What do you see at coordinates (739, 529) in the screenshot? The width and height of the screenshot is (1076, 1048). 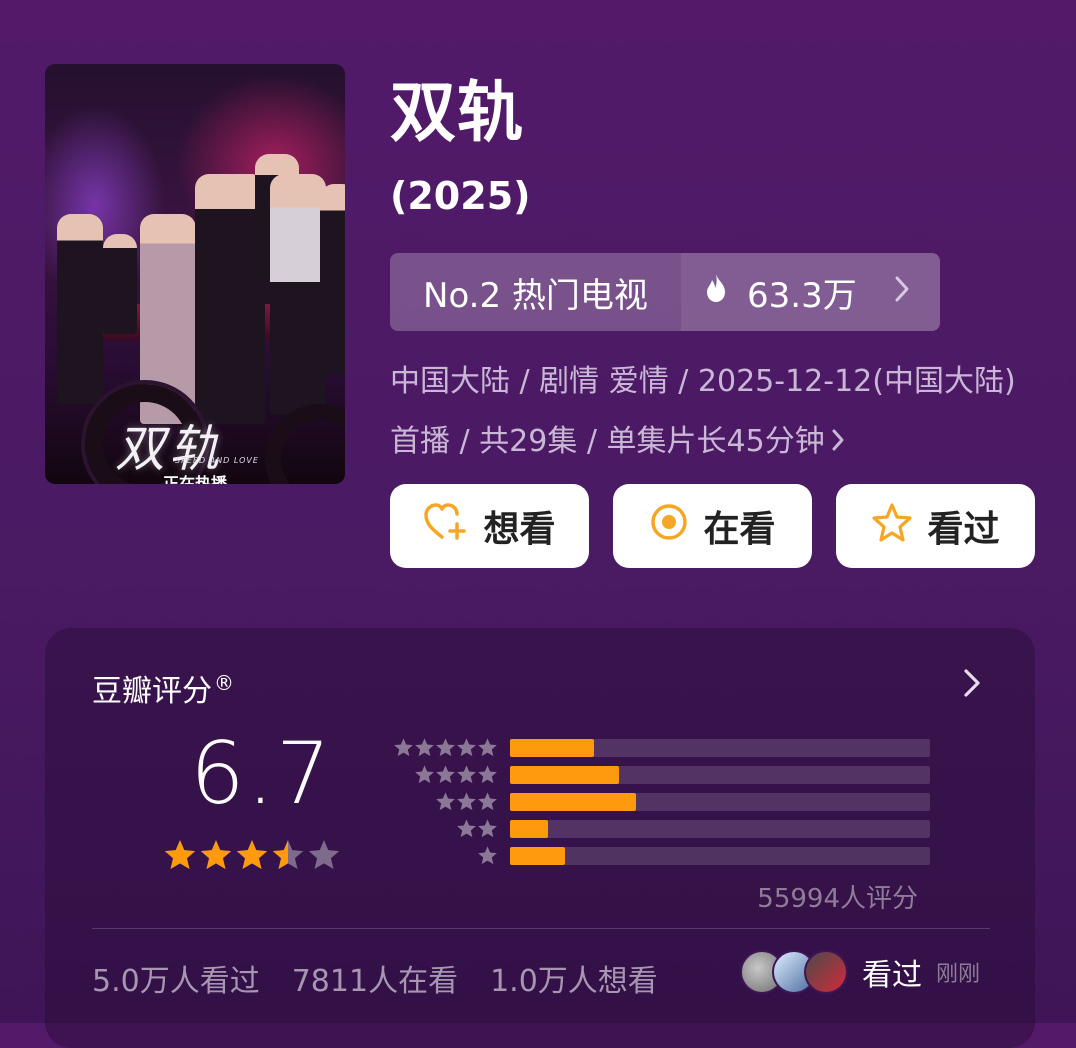 I see `watching-label: 在看` at bounding box center [739, 529].